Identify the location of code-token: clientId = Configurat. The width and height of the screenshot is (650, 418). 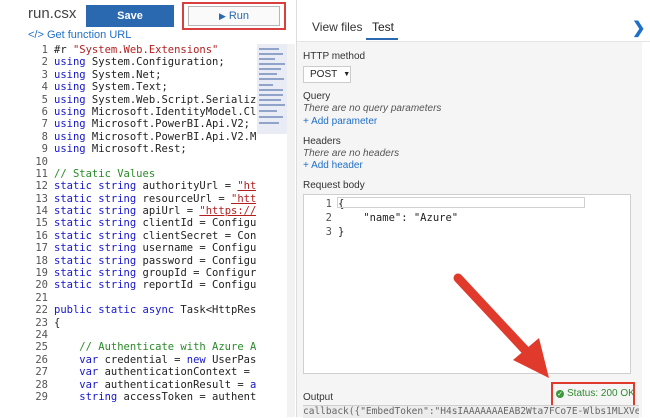
(199, 223).